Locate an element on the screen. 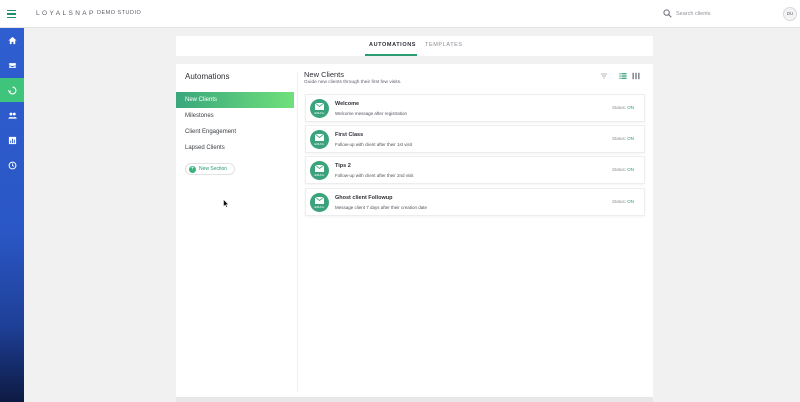  nav-clients is located at coordinates (12, 115).